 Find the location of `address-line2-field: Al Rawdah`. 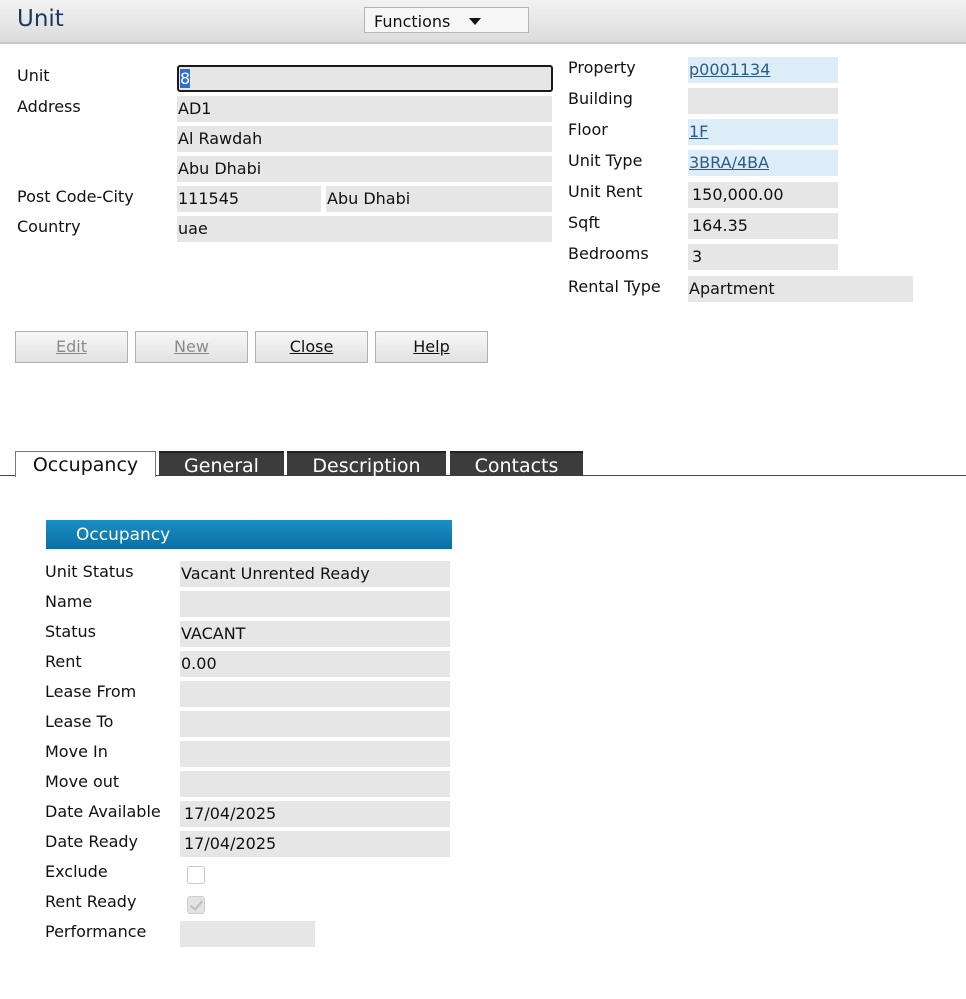

address-line2-field: Al Rawdah is located at coordinates (364, 139).